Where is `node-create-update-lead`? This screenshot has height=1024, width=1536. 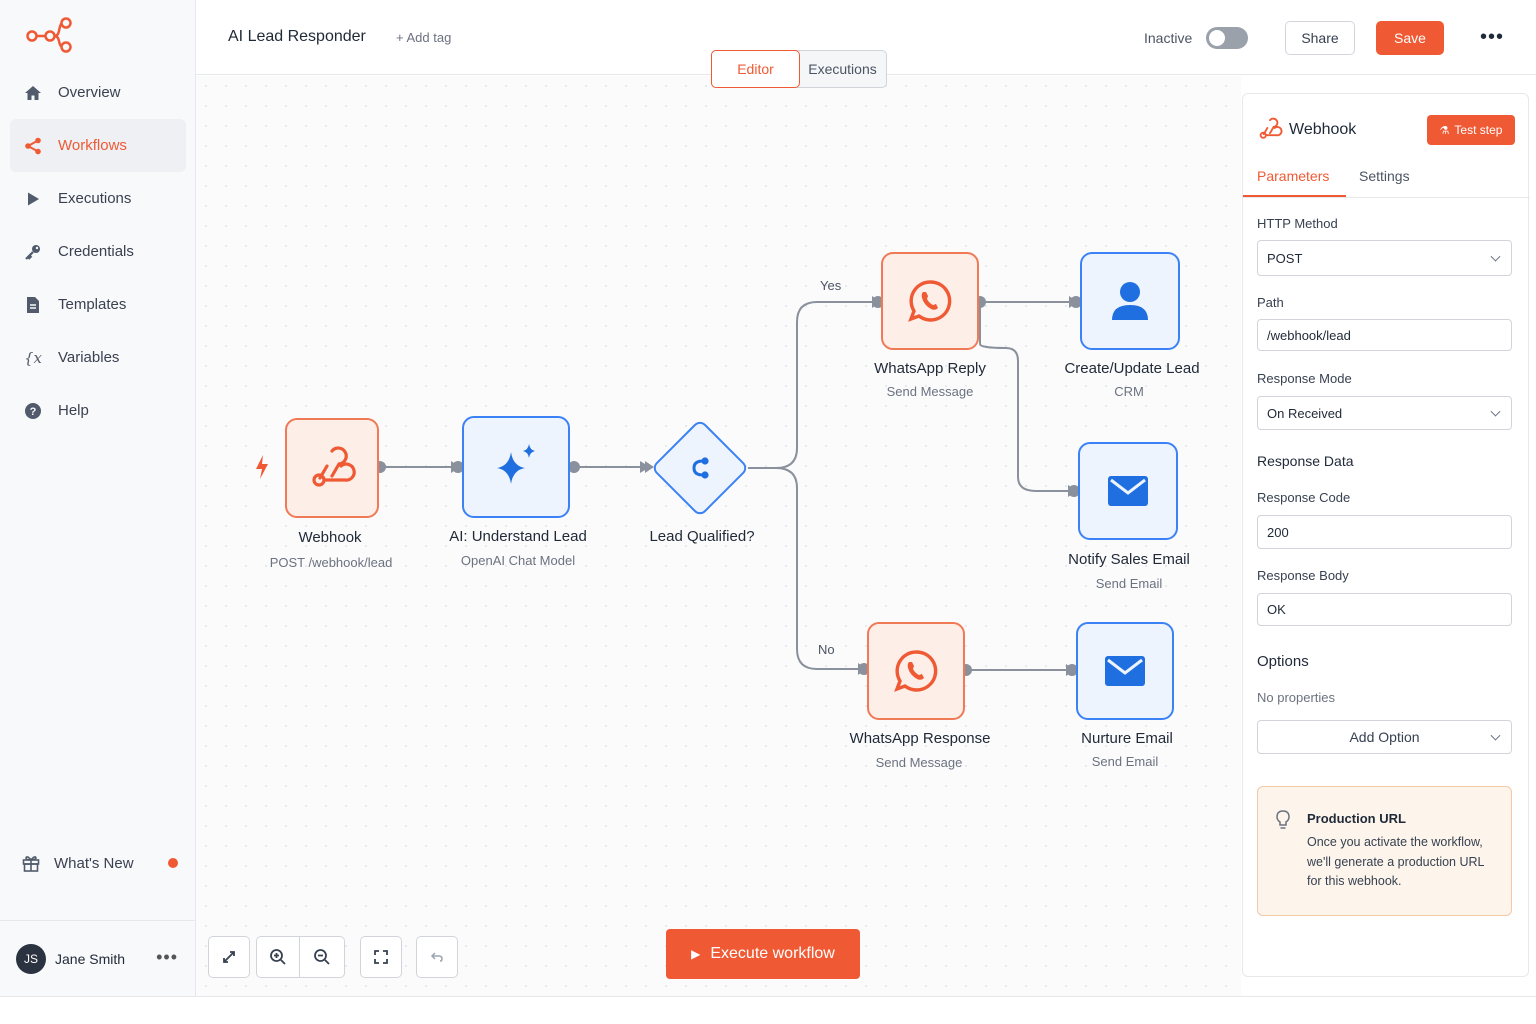
node-create-update-lead is located at coordinates (1130, 301).